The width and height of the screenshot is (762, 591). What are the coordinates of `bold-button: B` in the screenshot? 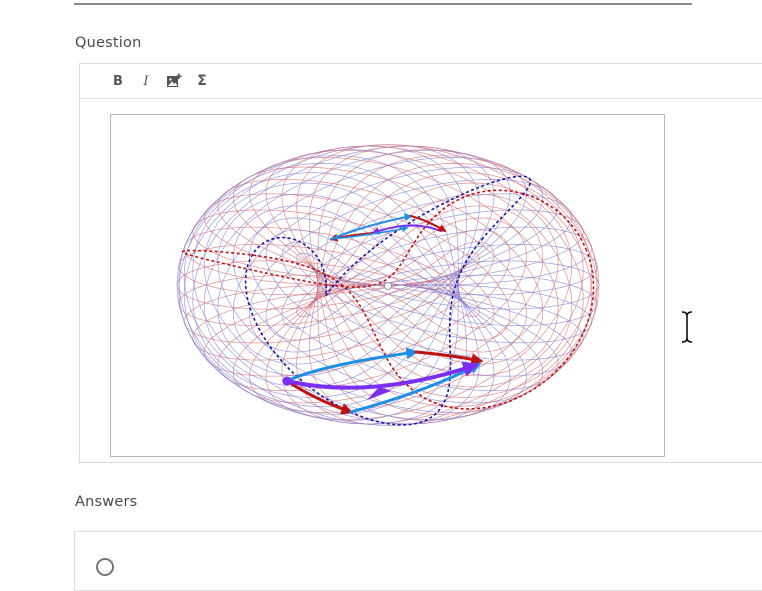 It's located at (118, 81).